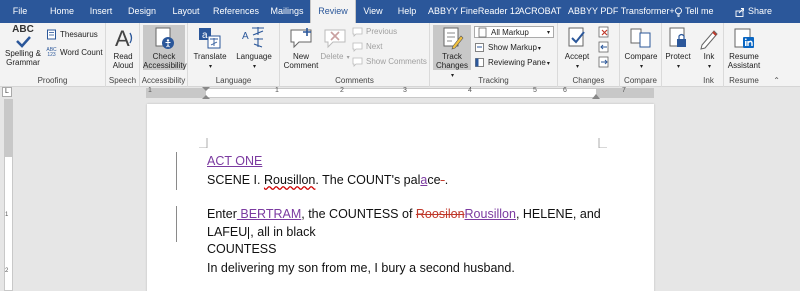 The height and width of the screenshot is (291, 800). I want to click on flagged-word: Rousillon, so click(289, 180).